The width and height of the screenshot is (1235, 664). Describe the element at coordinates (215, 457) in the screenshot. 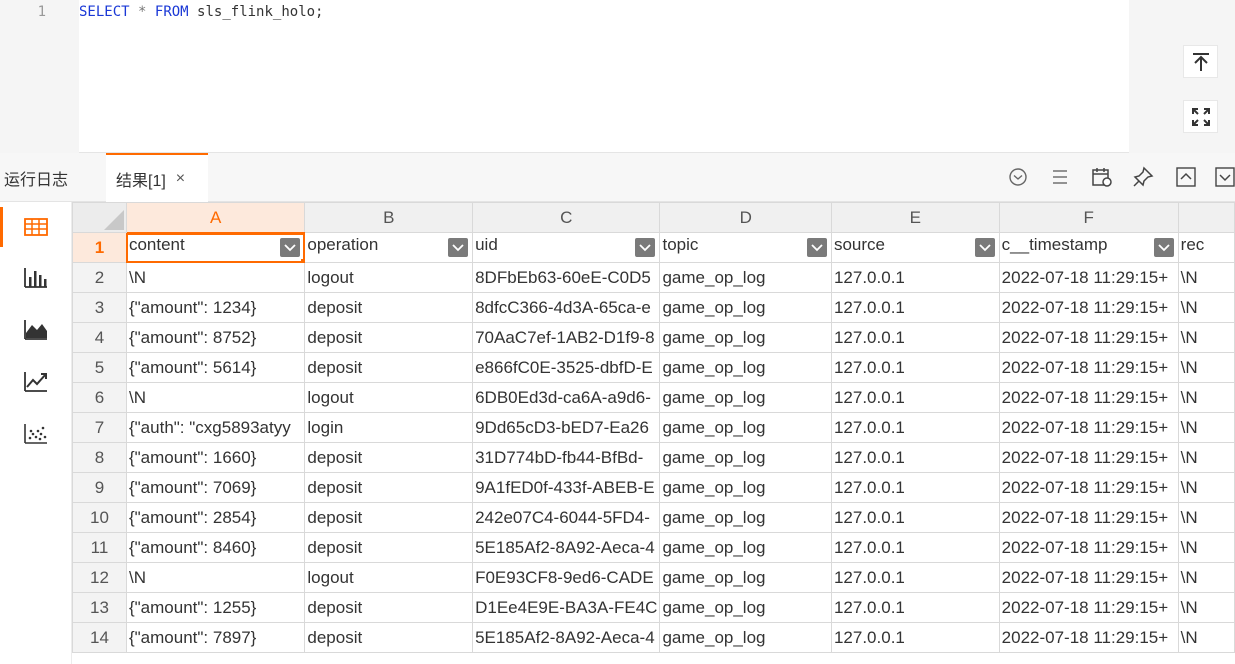

I see `table-cell: {"amount": 1660}` at that location.